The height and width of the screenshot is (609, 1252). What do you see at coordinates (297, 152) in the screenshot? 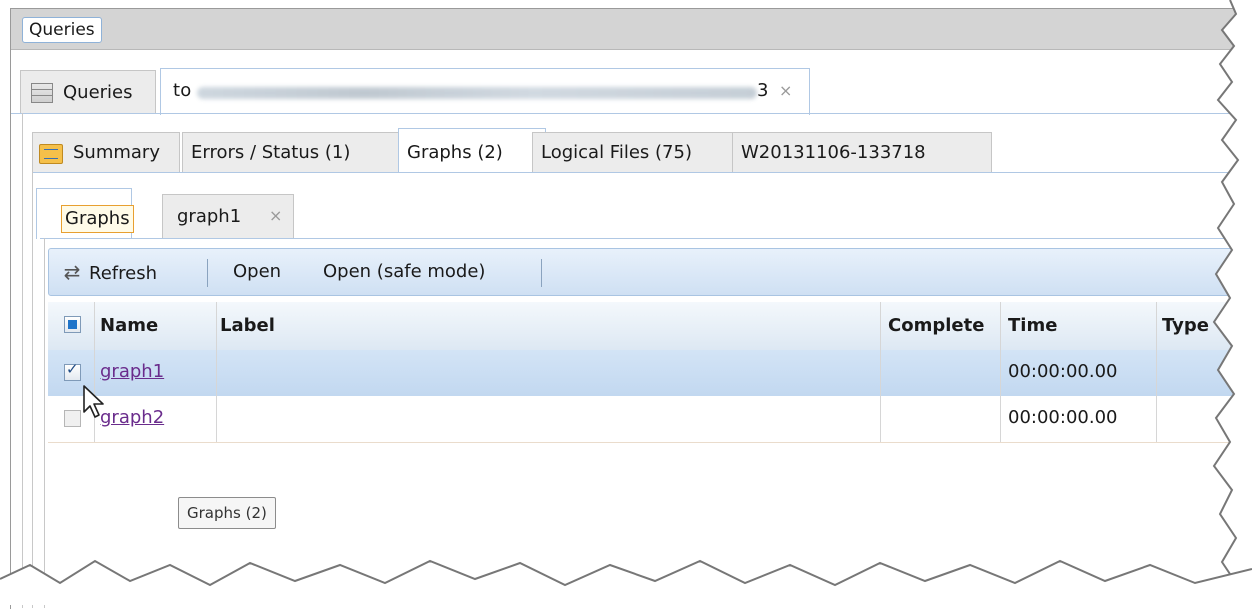
I see `tab-errors-status: Errors / Status (1)` at bounding box center [297, 152].